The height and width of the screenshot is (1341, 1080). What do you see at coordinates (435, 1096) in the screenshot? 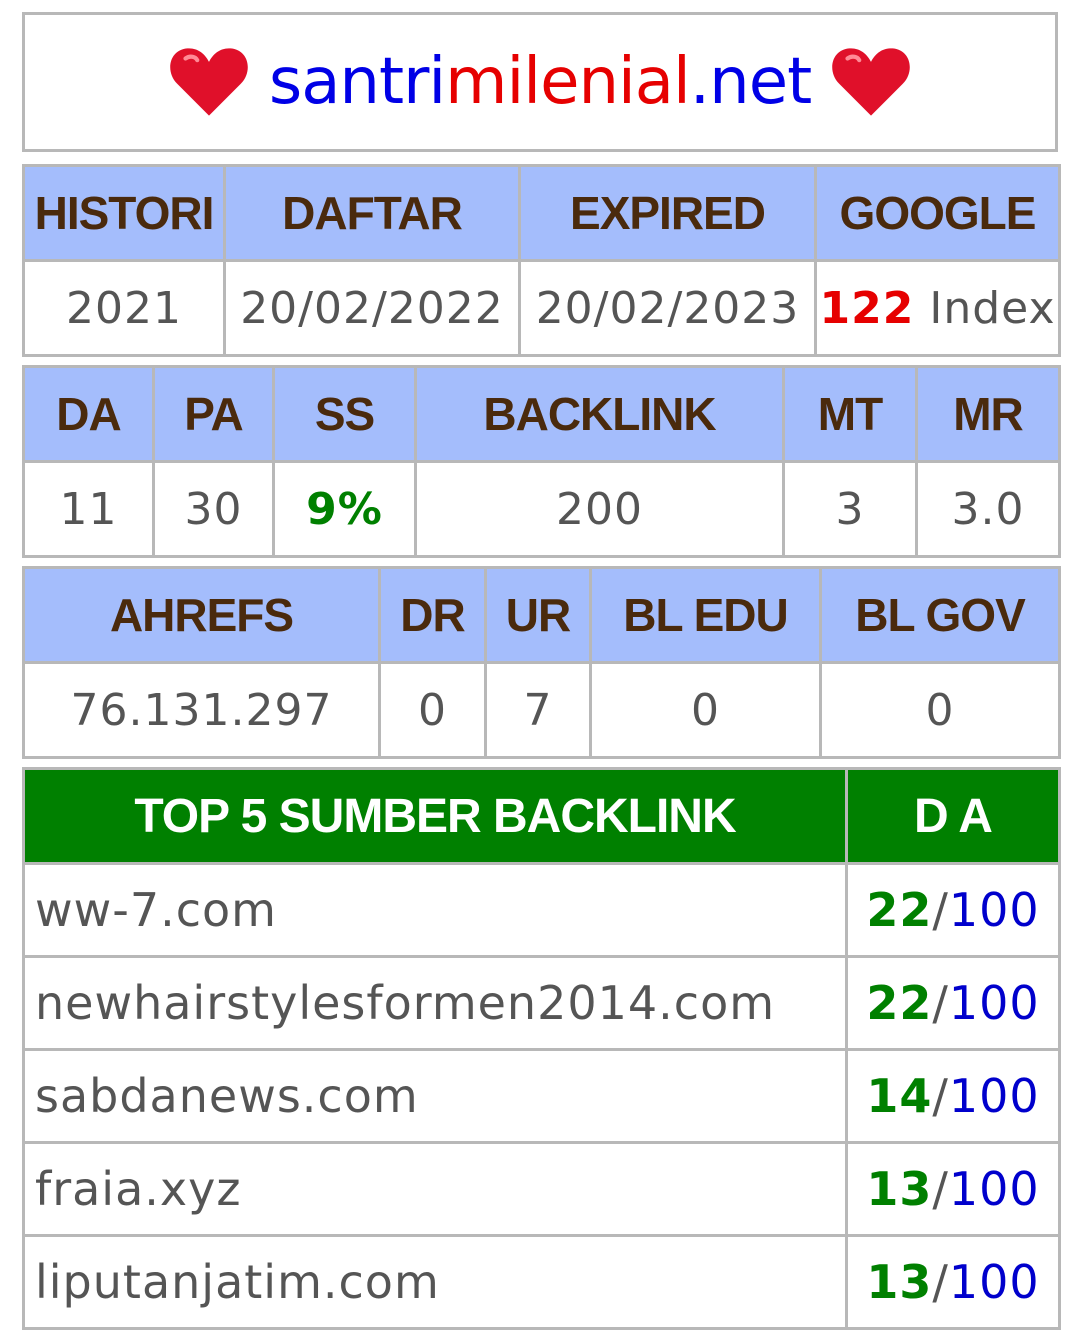
I see `source-domain: sabdanews.com` at bounding box center [435, 1096].